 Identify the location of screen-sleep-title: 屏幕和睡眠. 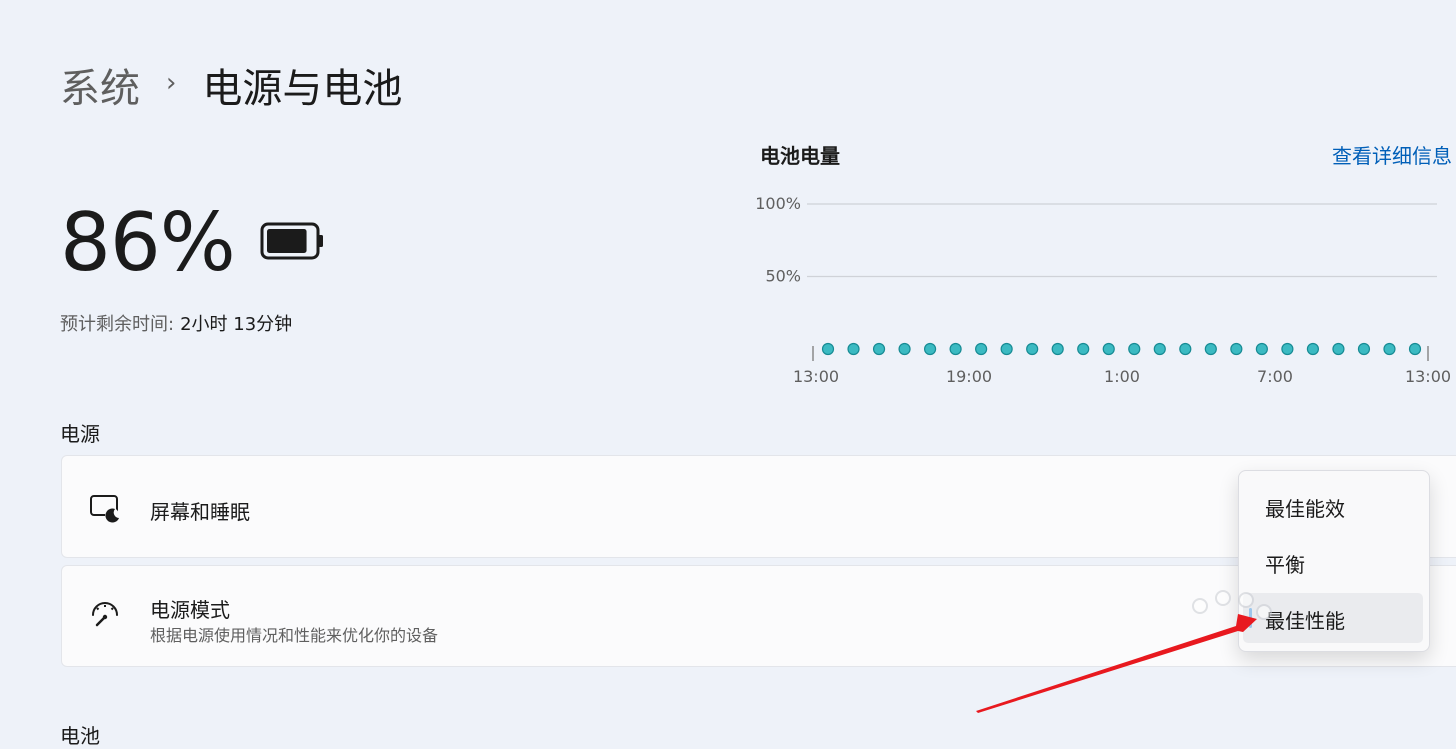
(200, 512).